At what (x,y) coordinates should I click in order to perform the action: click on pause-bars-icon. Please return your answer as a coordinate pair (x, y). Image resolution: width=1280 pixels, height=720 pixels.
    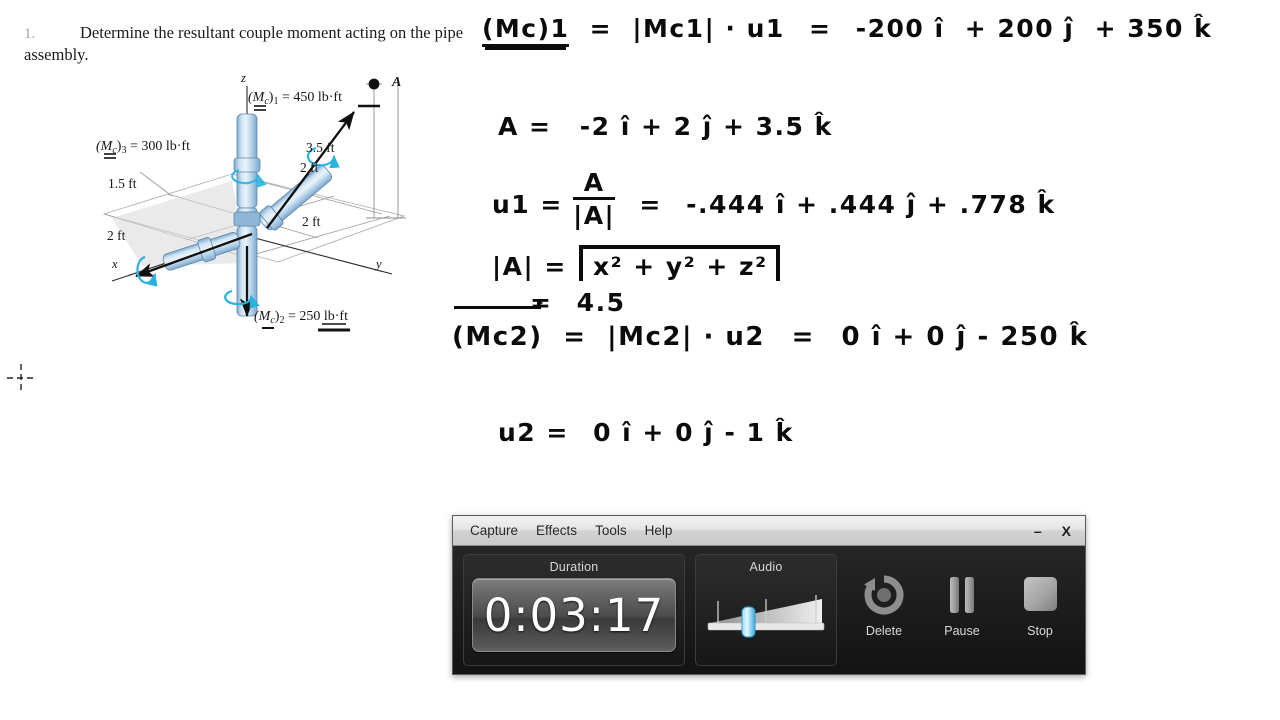
    Looking at the image, I should click on (962, 595).